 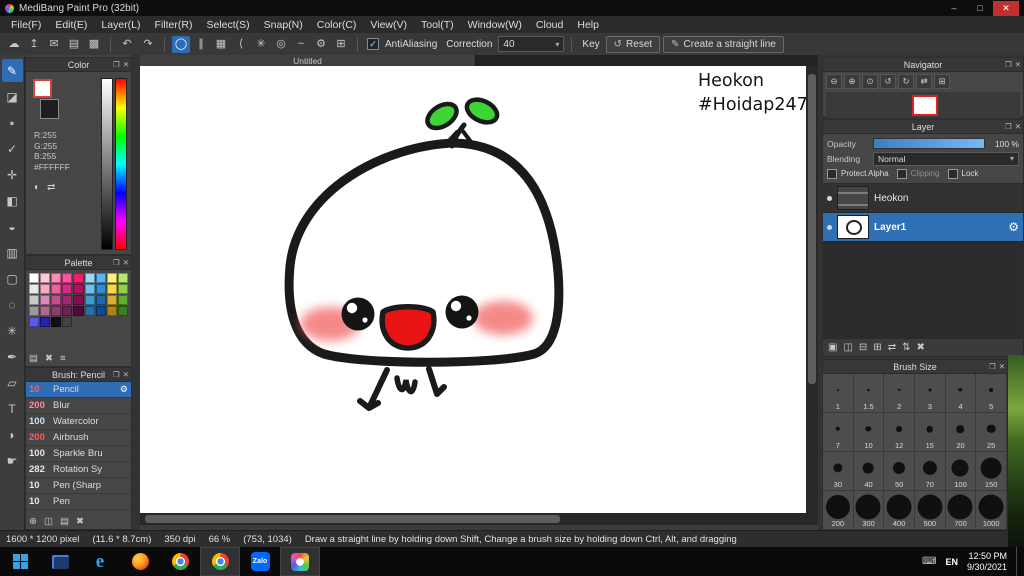 What do you see at coordinates (930, 393) in the screenshot?
I see `brush-size-cell: 3` at bounding box center [930, 393].